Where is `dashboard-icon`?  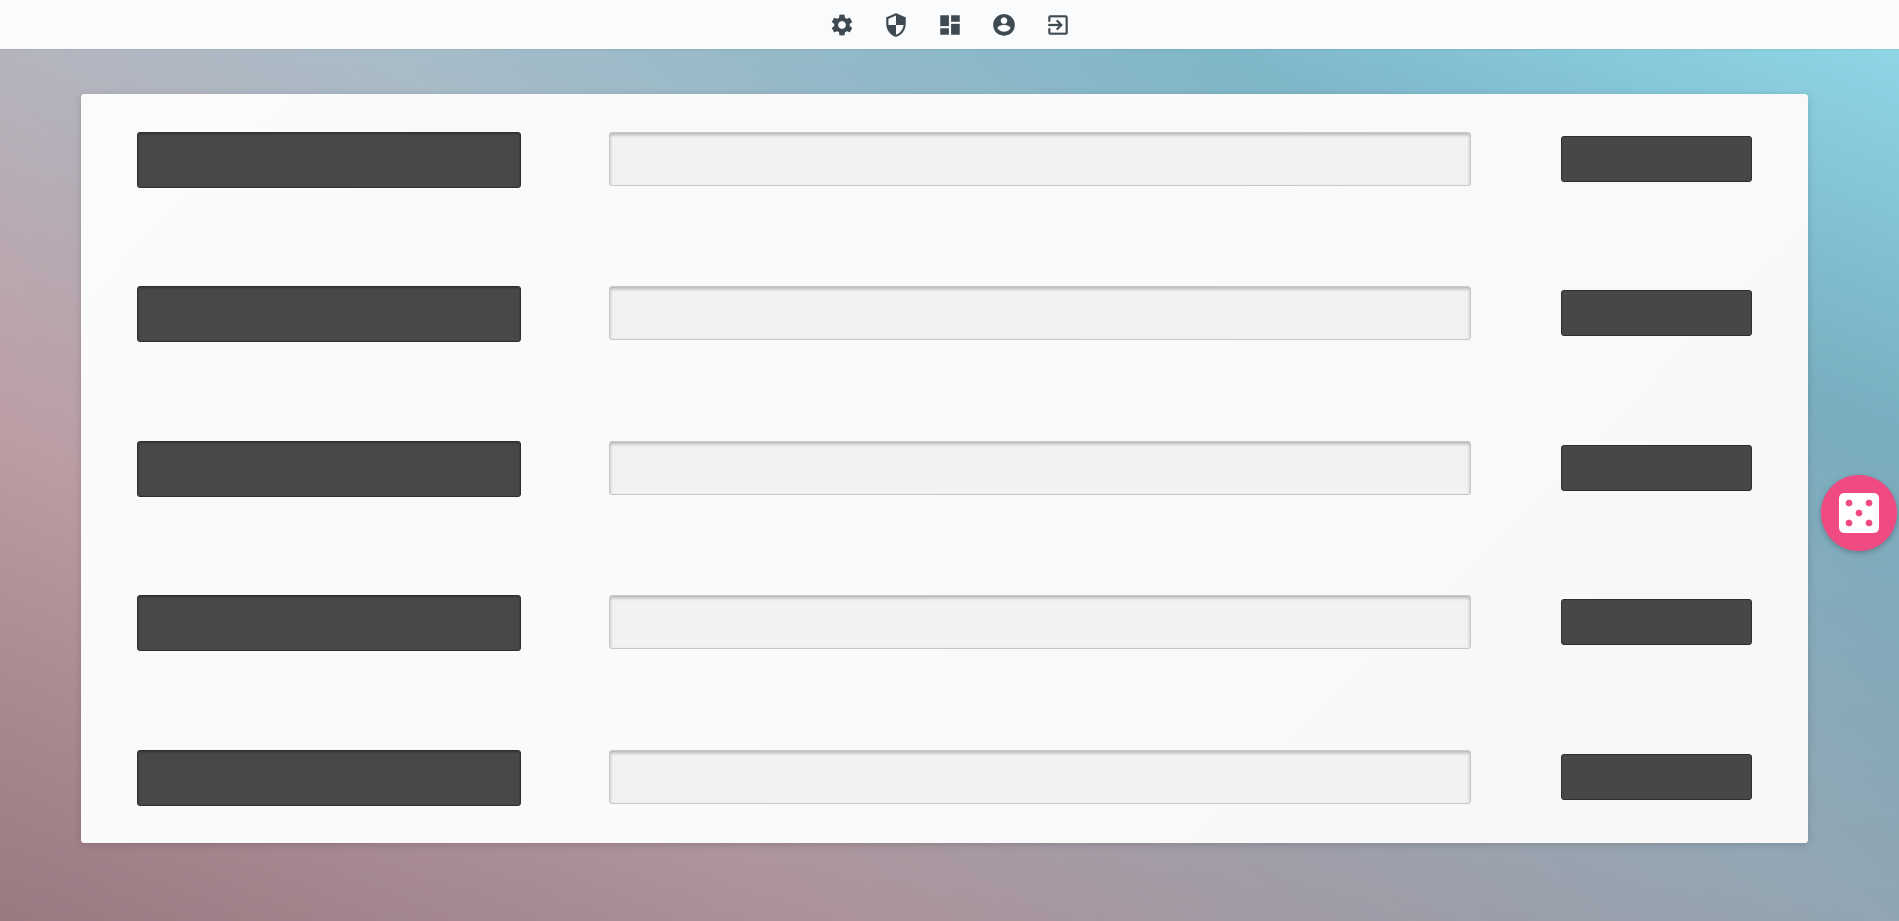
dashboard-icon is located at coordinates (950, 25).